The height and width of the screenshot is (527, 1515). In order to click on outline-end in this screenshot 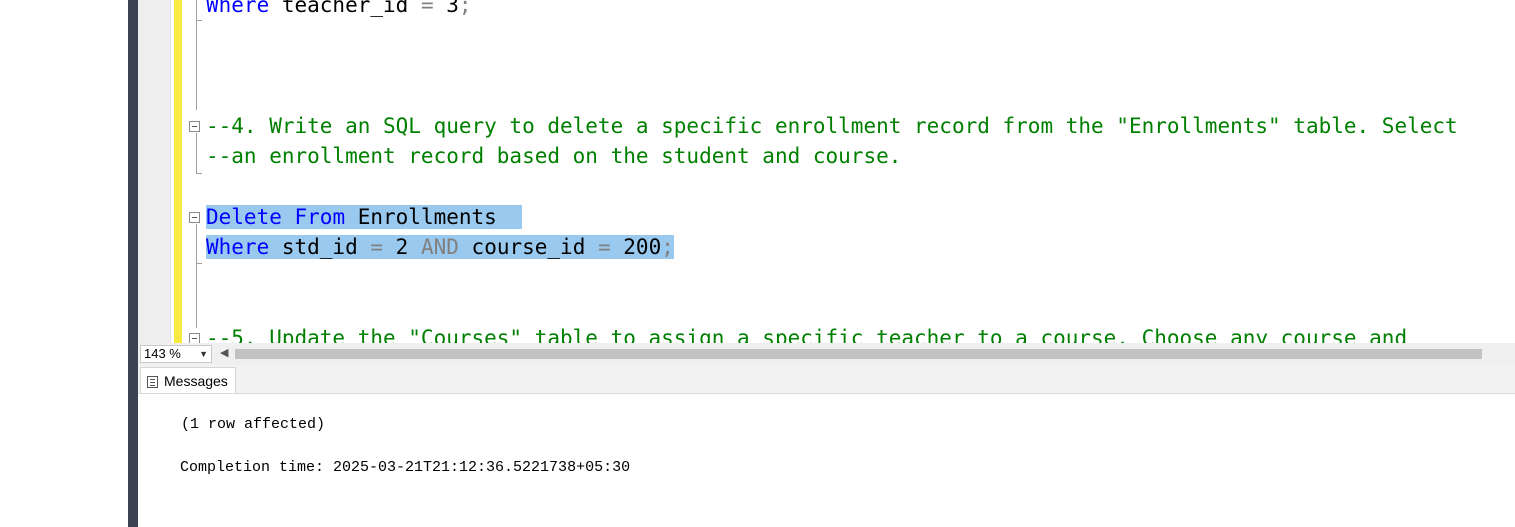, I will do `click(199, 173)`.